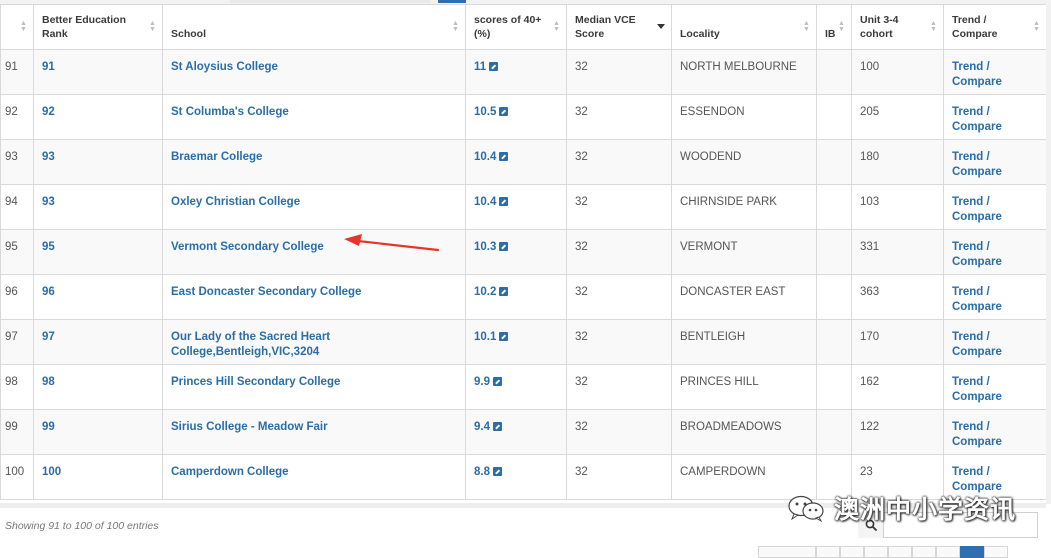 The width and height of the screenshot is (1051, 558). Describe the element at coordinates (230, 112) in the screenshot. I see `school-link: St Columba's College` at that location.